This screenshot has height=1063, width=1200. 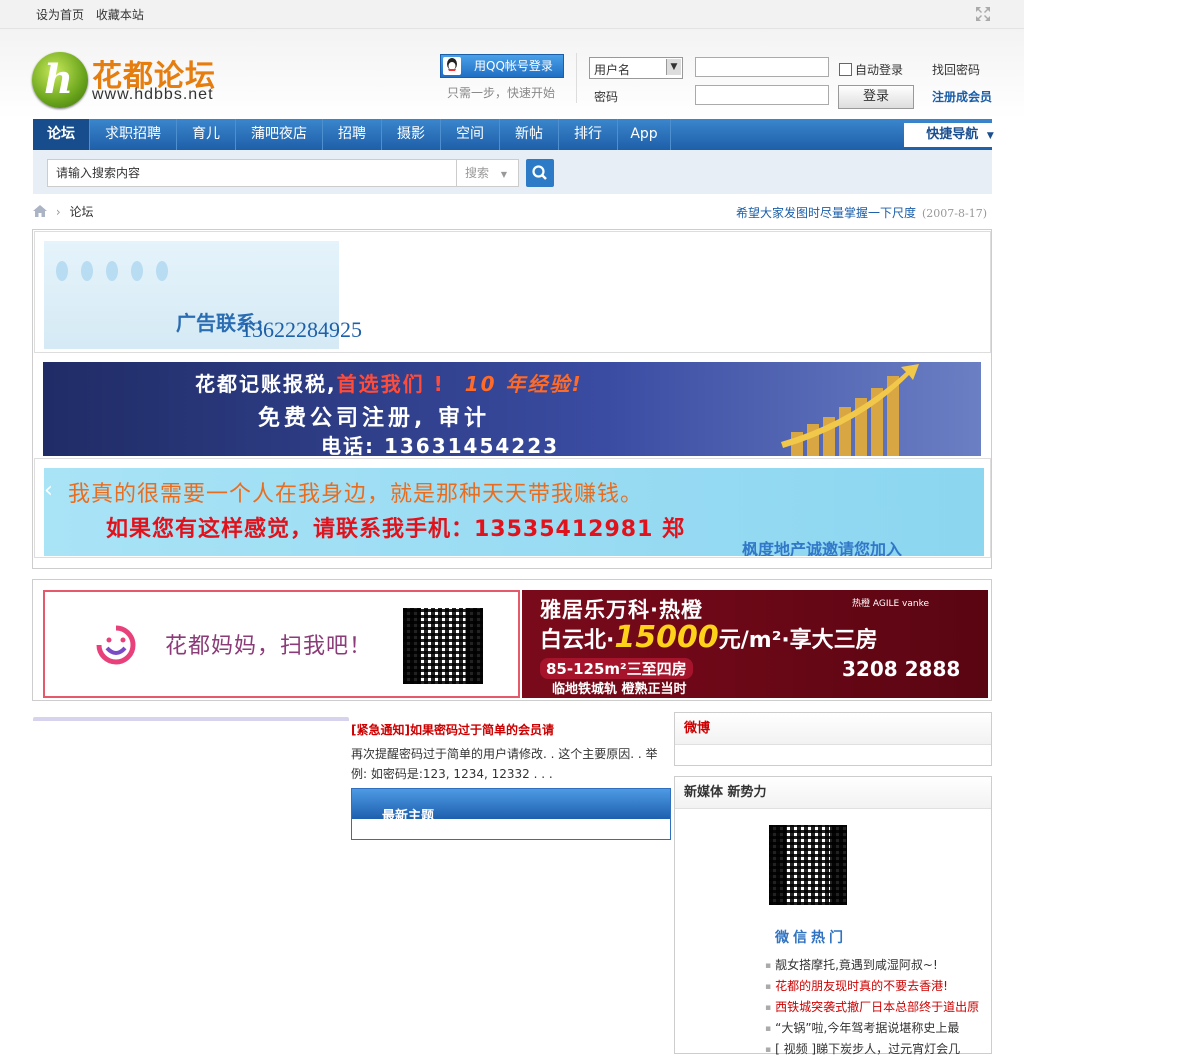 I want to click on set-homepage-link: 设为首页, so click(x=60, y=15).